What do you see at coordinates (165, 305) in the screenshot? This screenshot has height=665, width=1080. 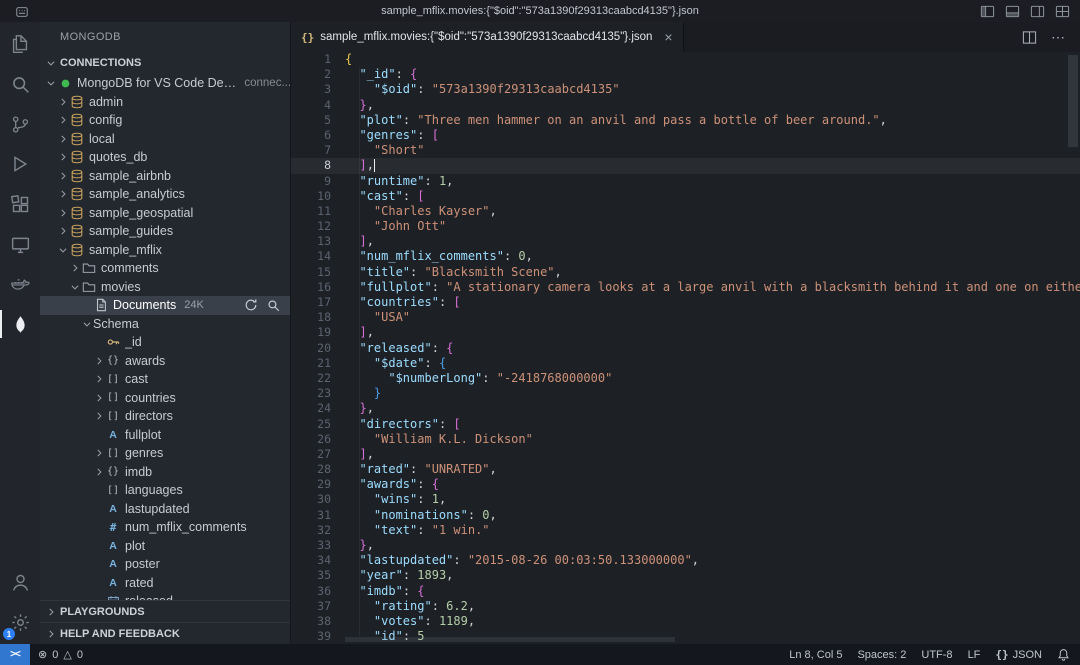 I see `documents-item: Documents 24K` at bounding box center [165, 305].